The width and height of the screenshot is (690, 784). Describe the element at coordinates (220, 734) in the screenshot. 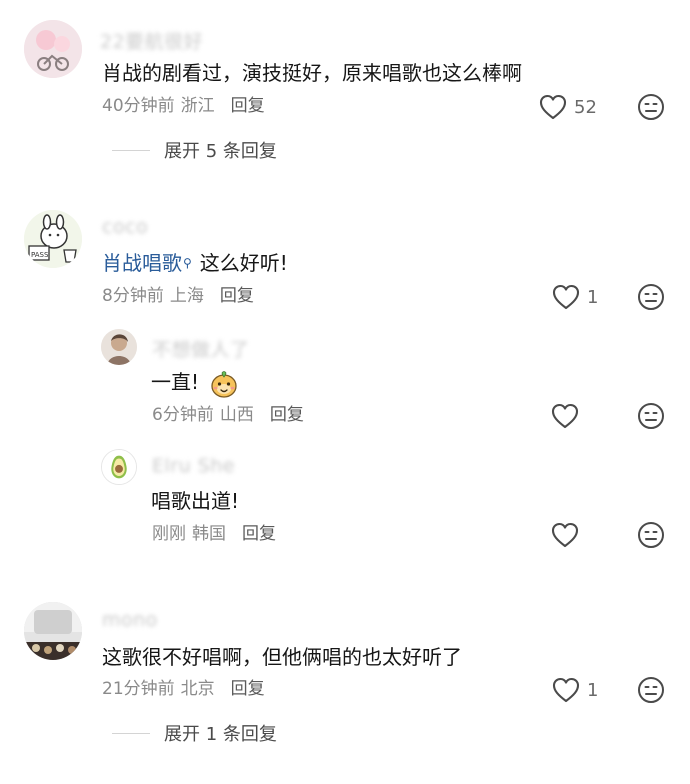

I see `expand-replies-label: 展开 1 条回复` at that location.